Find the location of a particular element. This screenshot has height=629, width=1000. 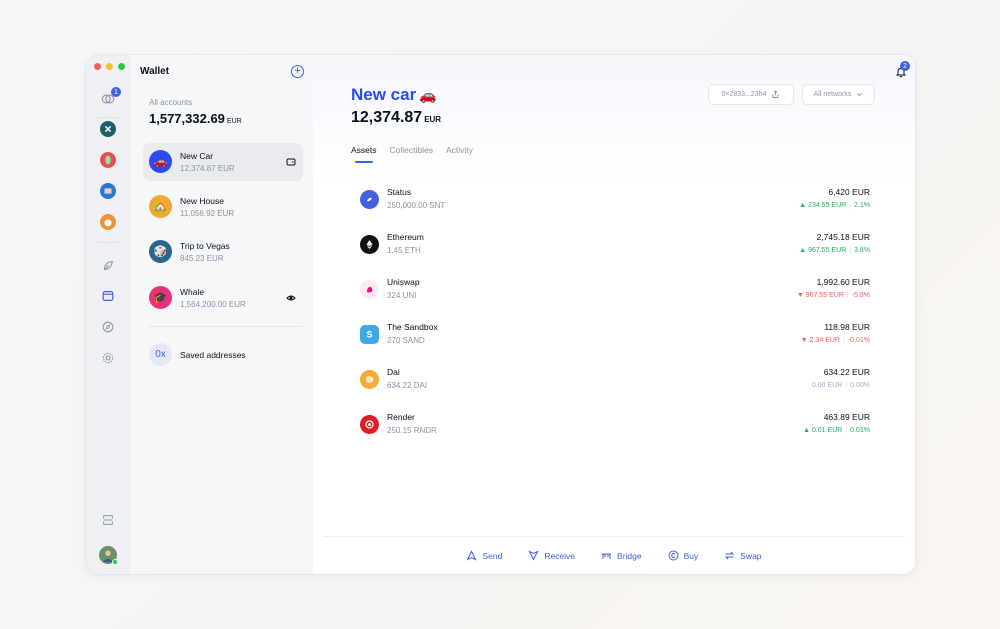

asset-change: ▼ 967.55 EUR | -5.8% is located at coordinates (833, 295).